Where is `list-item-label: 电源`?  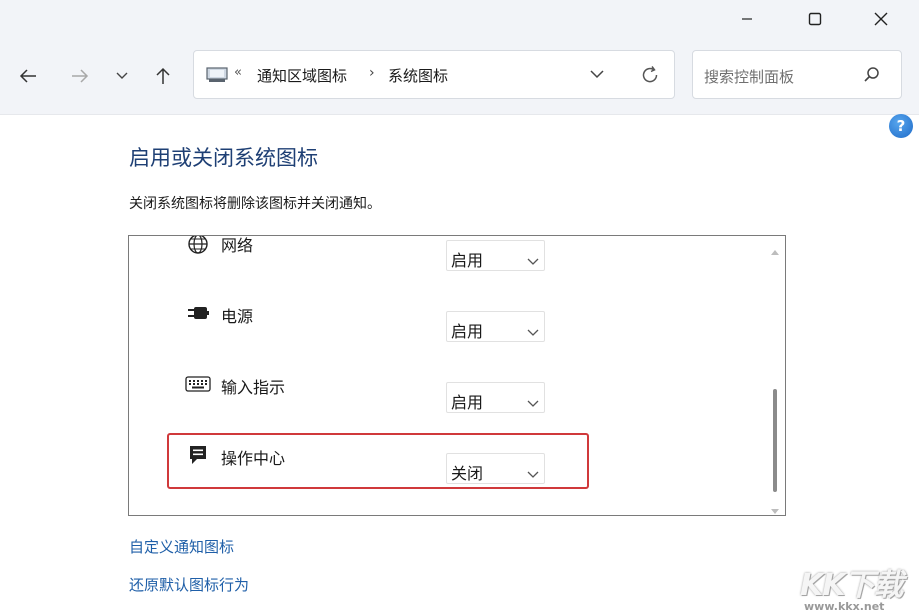 list-item-label: 电源 is located at coordinates (237, 316).